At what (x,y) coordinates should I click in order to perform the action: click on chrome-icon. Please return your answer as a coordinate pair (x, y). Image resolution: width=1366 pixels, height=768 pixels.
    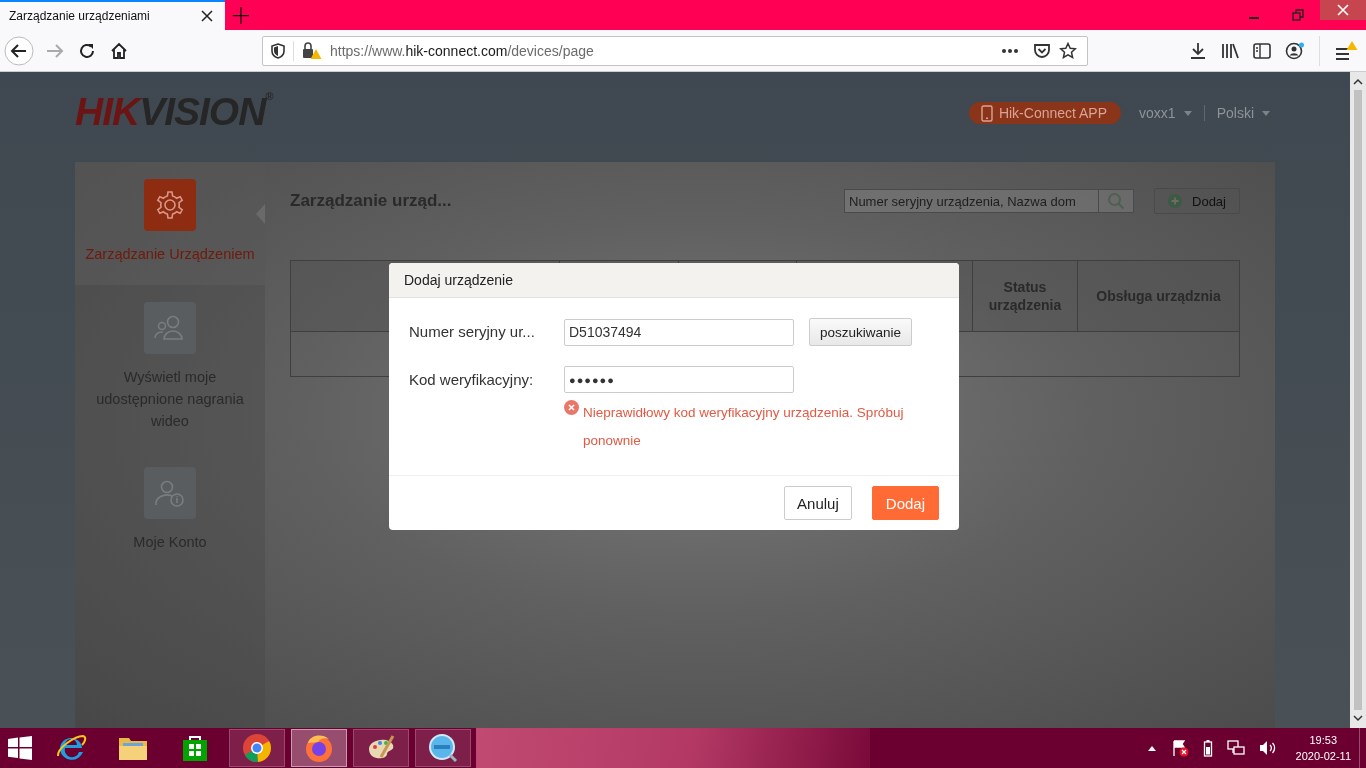
    Looking at the image, I should click on (257, 748).